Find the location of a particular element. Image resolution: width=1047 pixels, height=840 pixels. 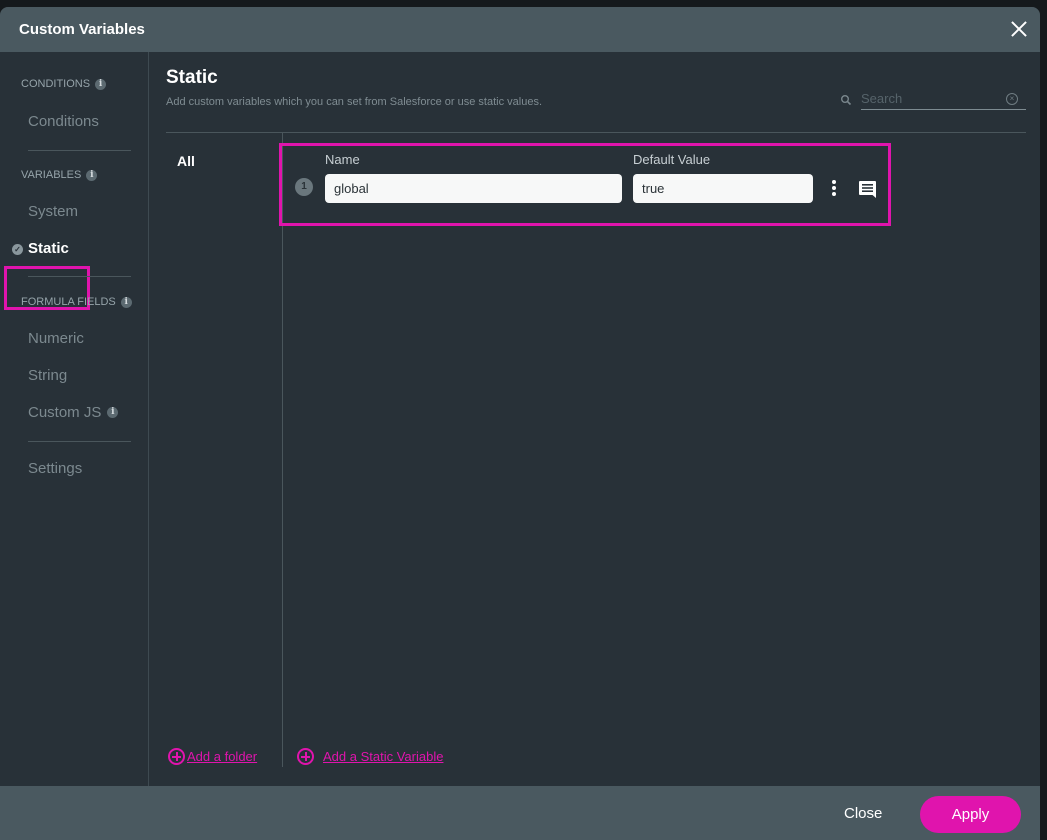

add-folder-link: Add a folder is located at coordinates (212, 756).